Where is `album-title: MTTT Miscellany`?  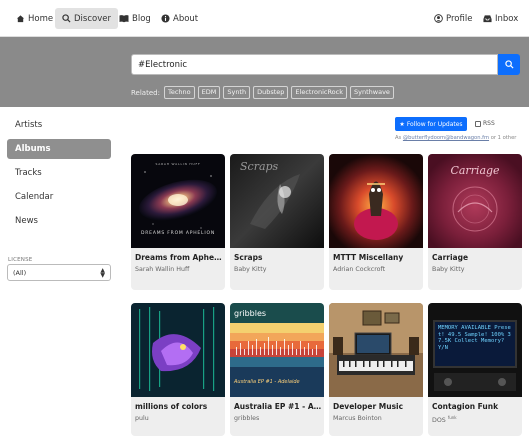 album-title: MTTT Miscellany is located at coordinates (377, 257).